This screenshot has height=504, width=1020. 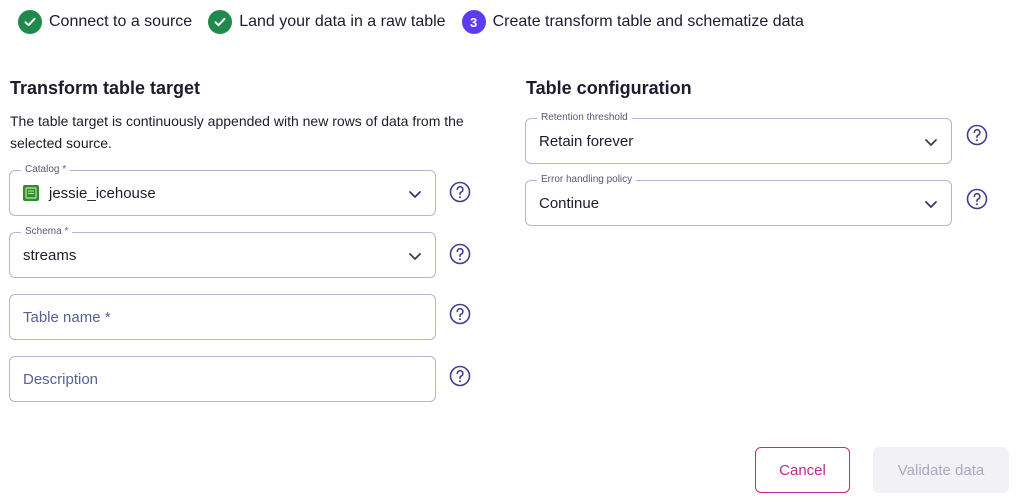 What do you see at coordinates (222, 317) in the screenshot?
I see `table-name-input: Table name *` at bounding box center [222, 317].